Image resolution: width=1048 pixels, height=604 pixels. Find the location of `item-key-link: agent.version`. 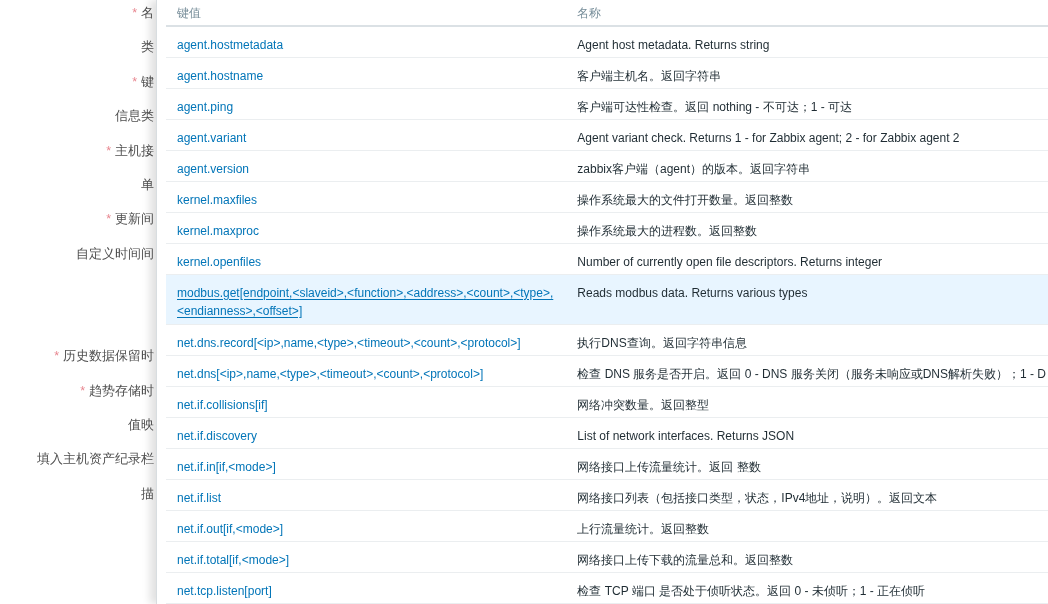

item-key-link: agent.version is located at coordinates (213, 168).